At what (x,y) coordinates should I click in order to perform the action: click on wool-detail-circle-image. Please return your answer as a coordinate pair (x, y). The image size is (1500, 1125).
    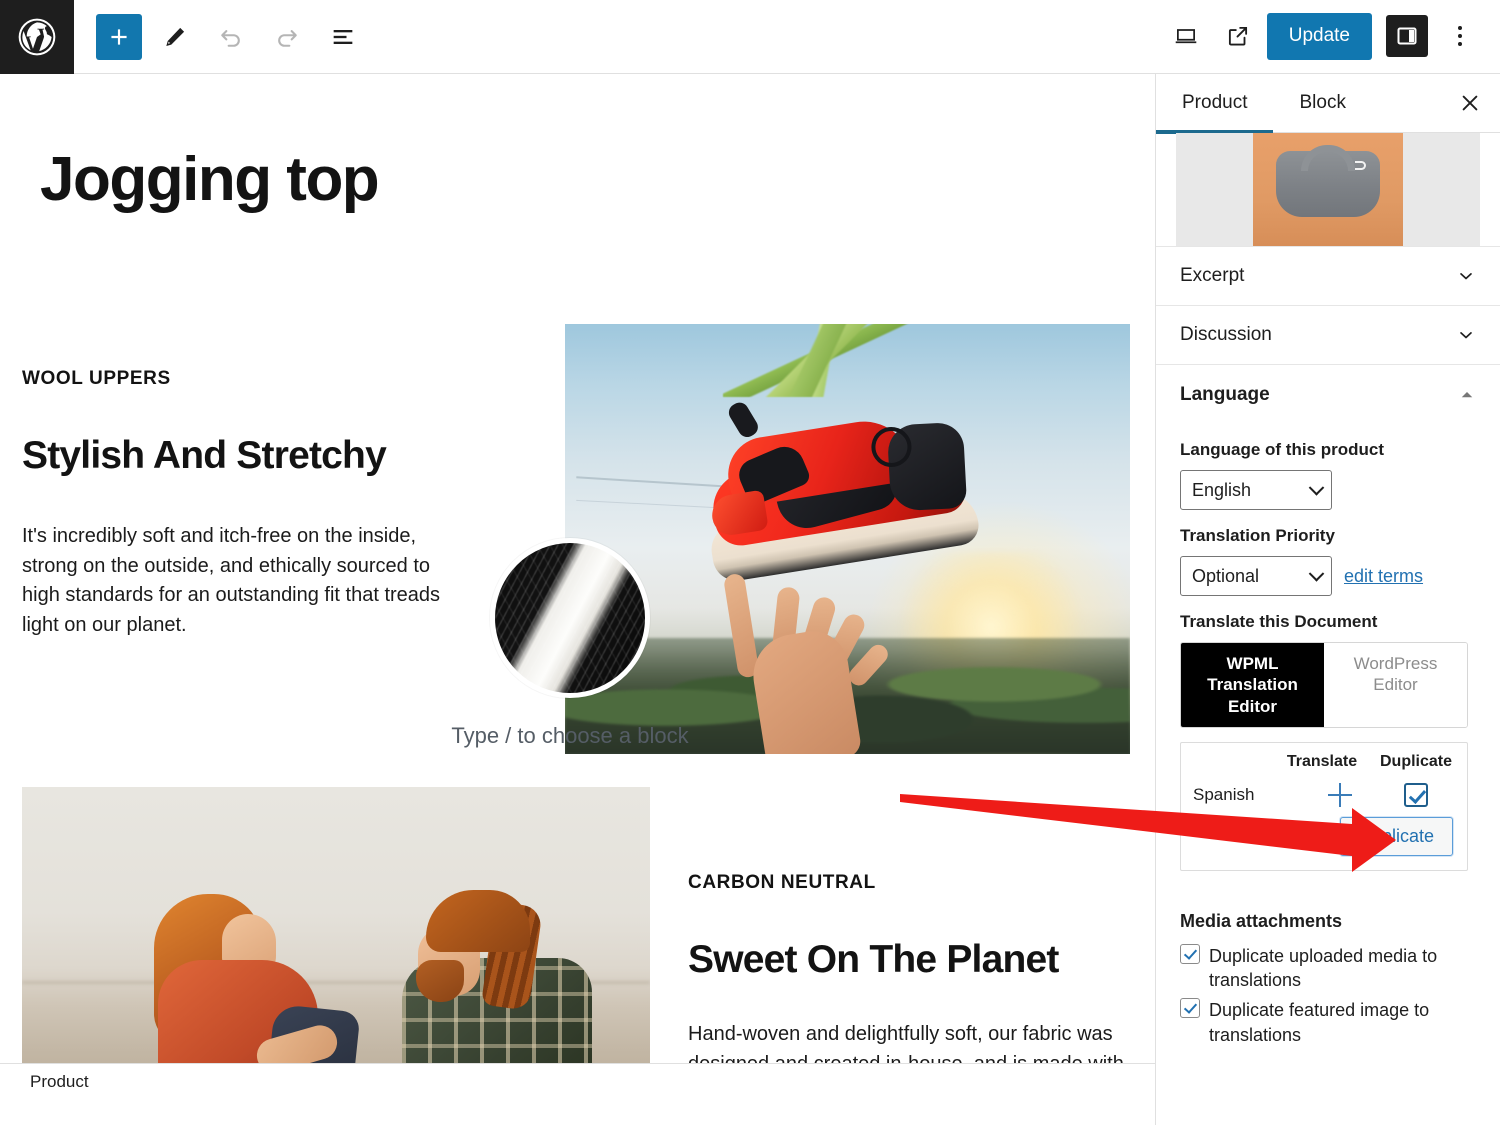
    Looking at the image, I should click on (570, 618).